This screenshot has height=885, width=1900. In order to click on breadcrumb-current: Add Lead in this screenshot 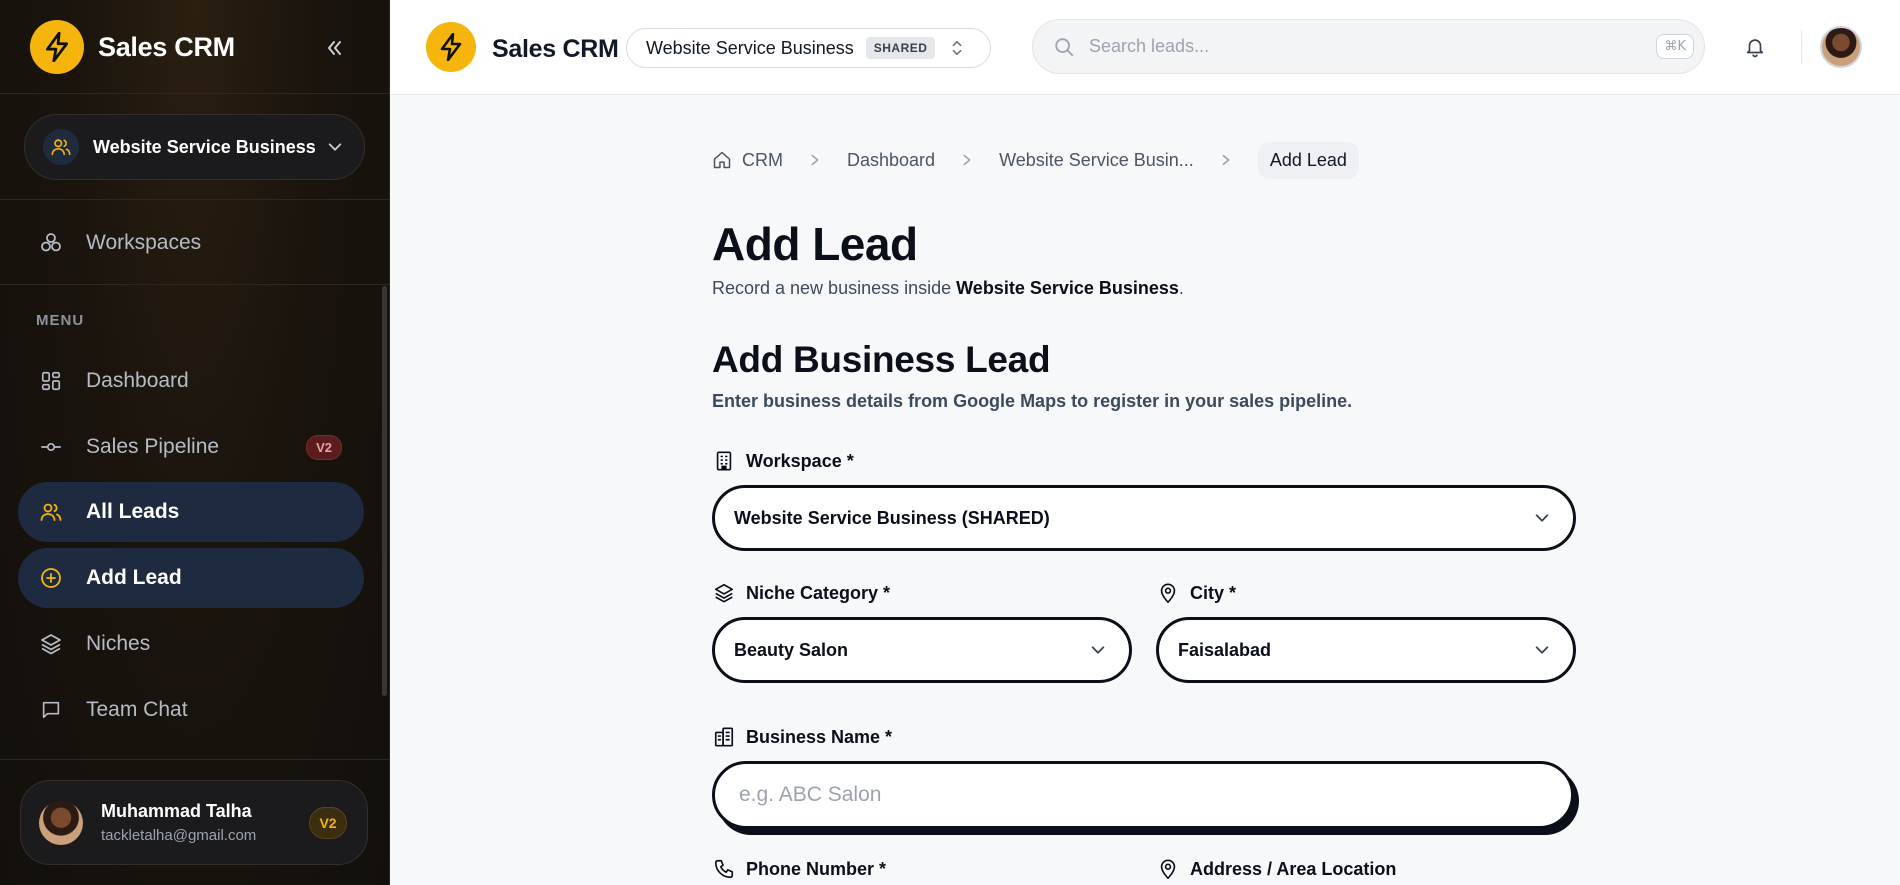, I will do `click(1308, 160)`.